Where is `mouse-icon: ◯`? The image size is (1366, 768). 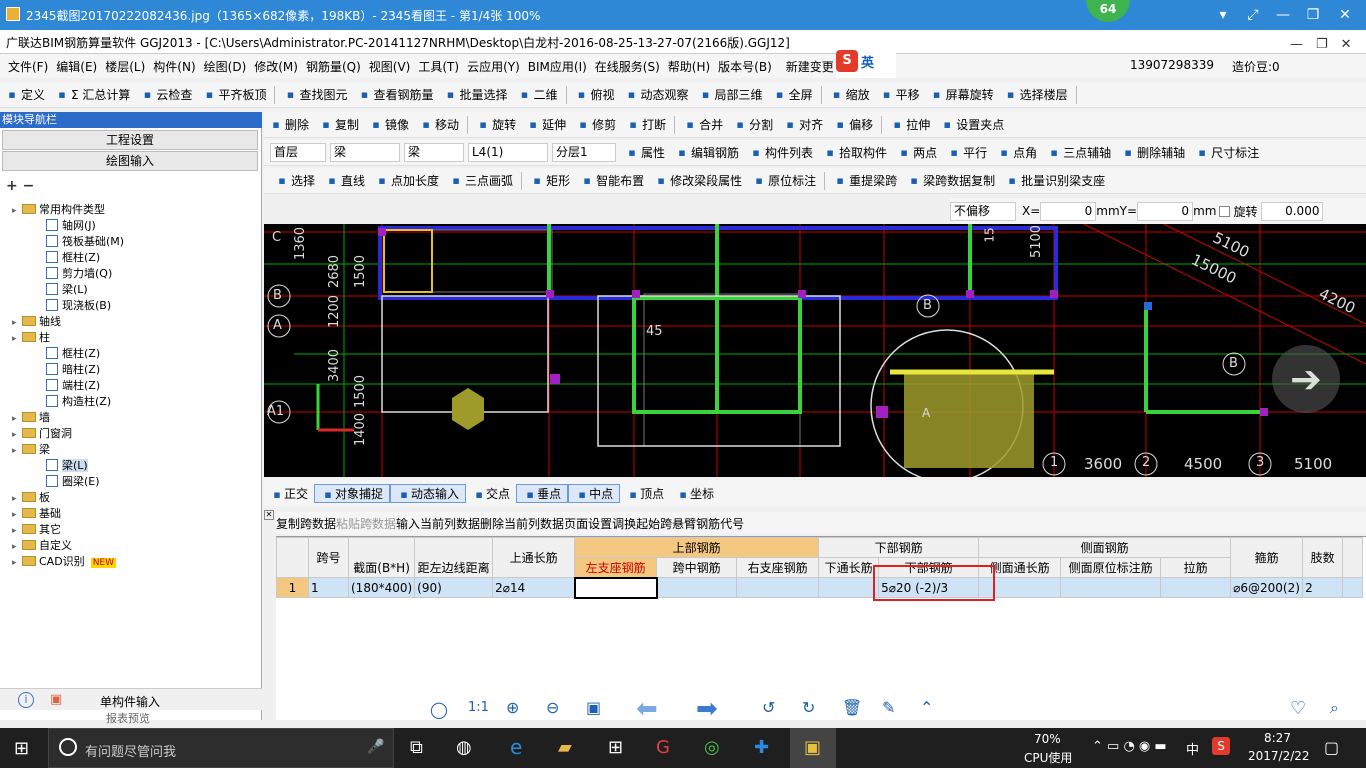 mouse-icon: ◯ is located at coordinates (439, 709).